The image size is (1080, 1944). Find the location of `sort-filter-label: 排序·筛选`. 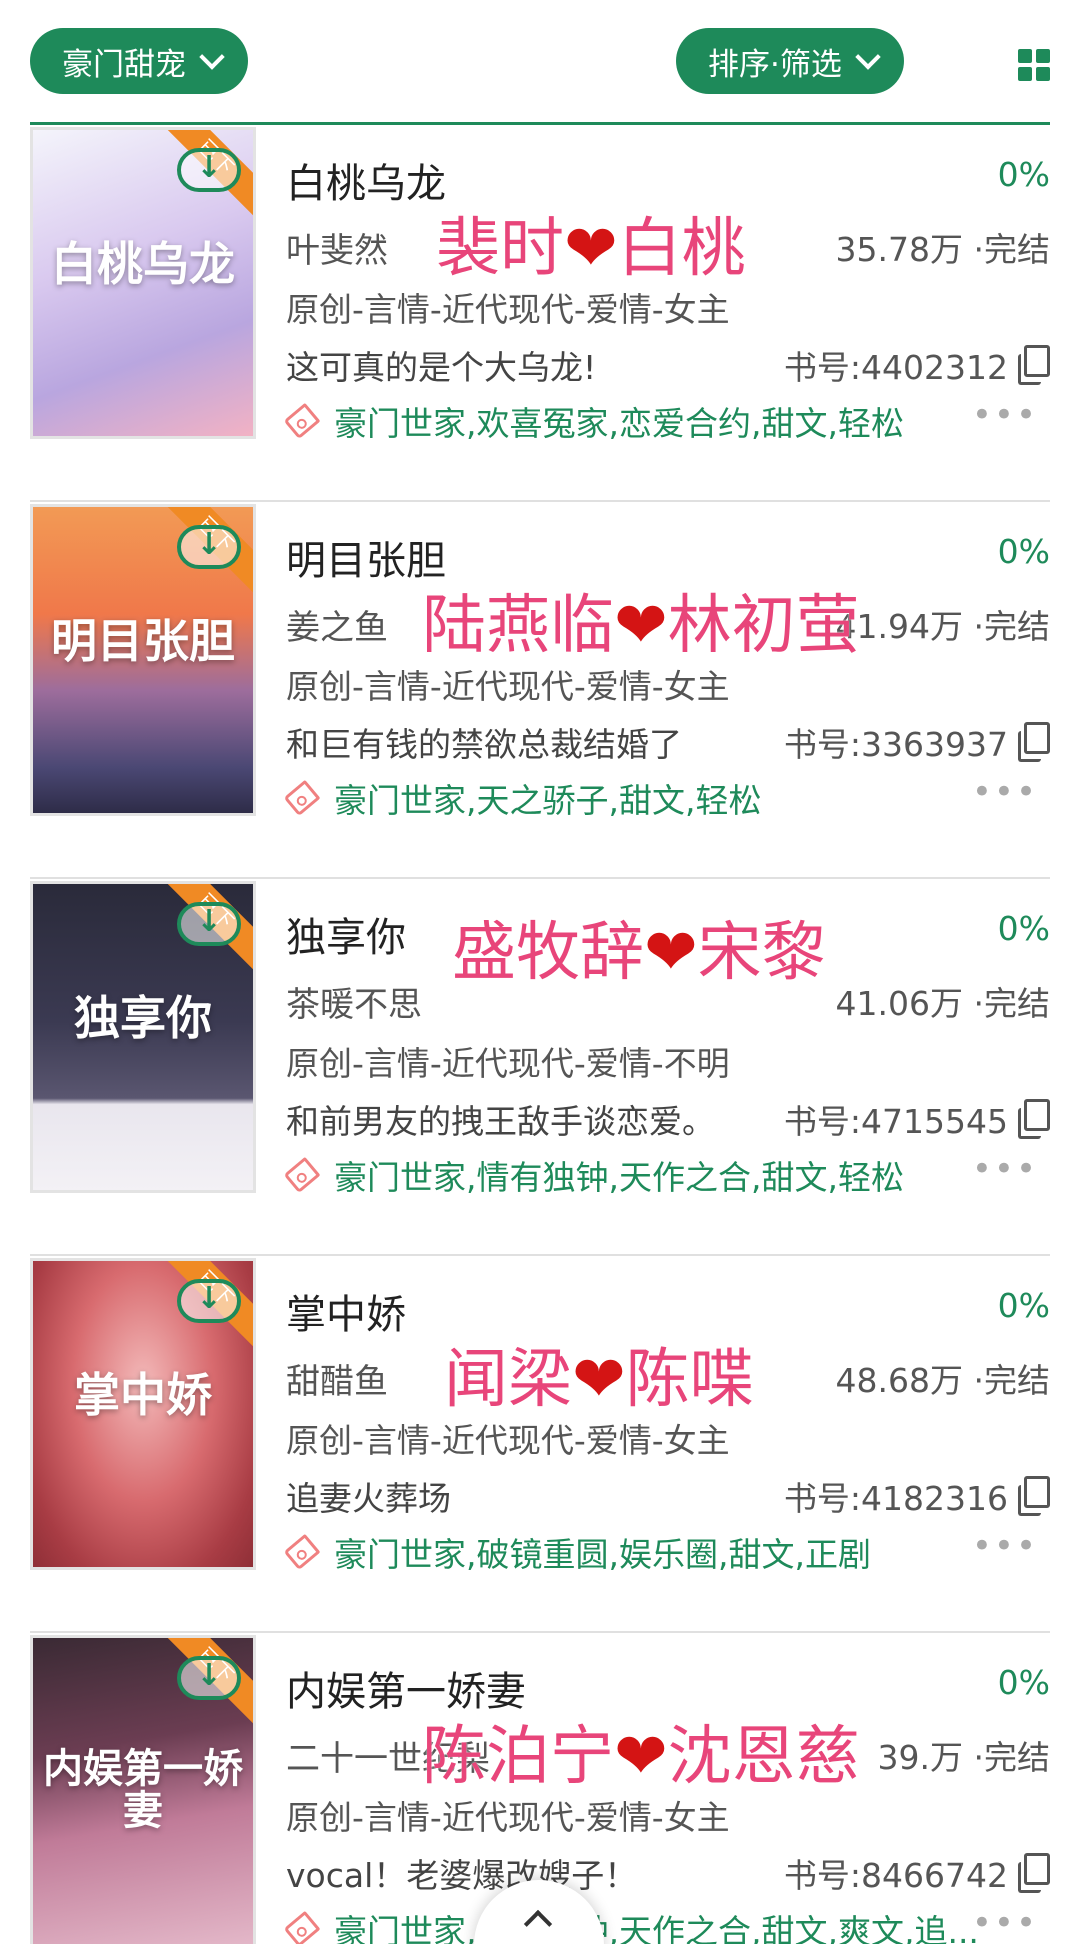

sort-filter-label: 排序·筛选 is located at coordinates (775, 64).